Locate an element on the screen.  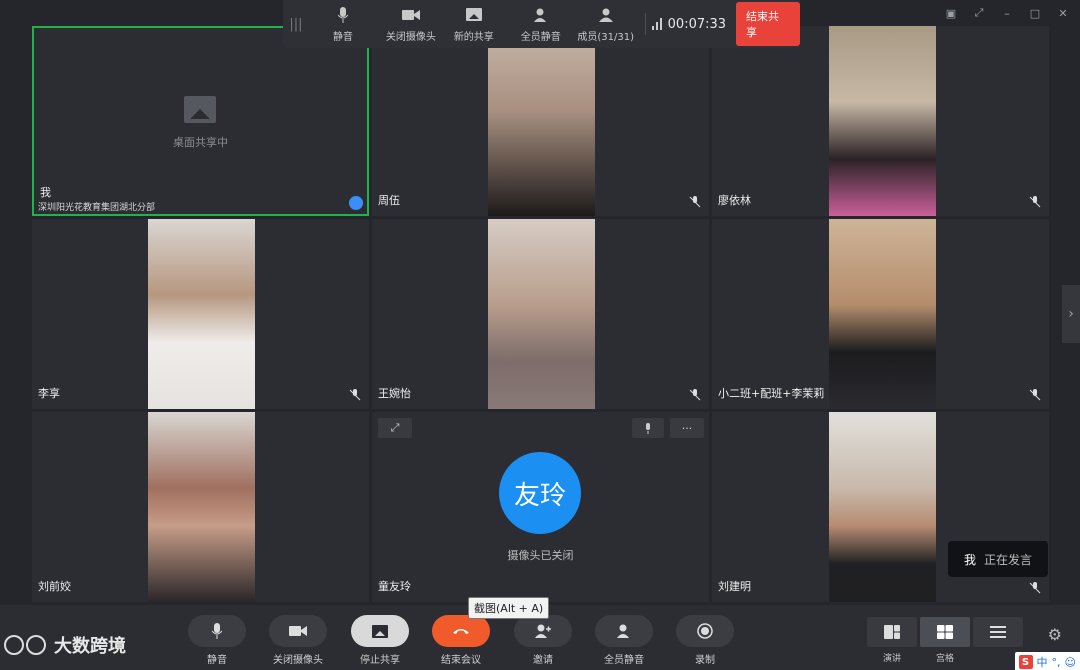
logo-icon is located at coordinates (25, 645).